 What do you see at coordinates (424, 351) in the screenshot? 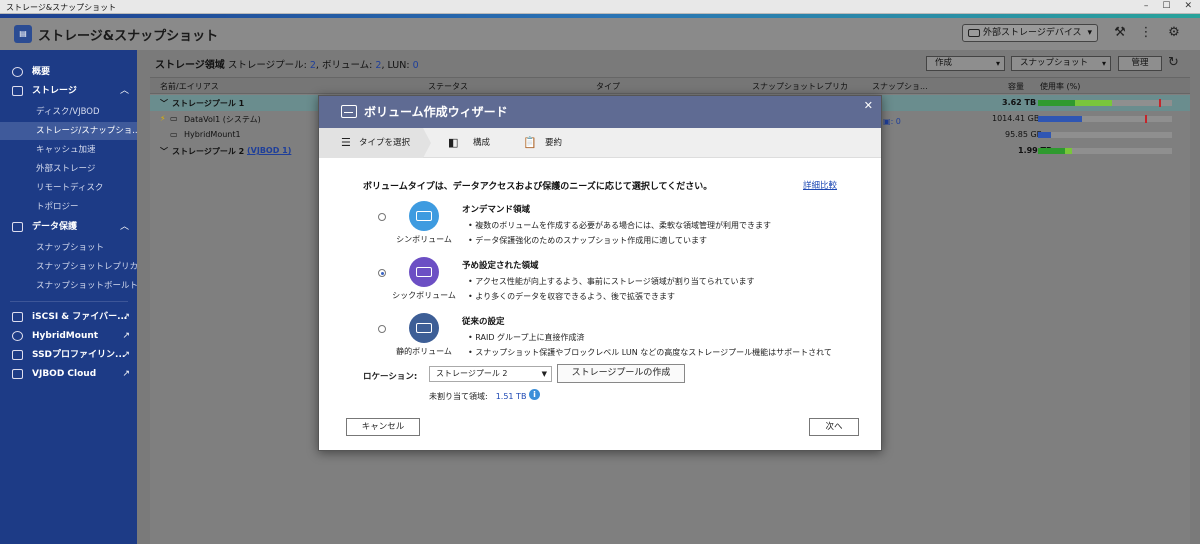
I see `option-caption: 静的ボリューム` at bounding box center [424, 351].